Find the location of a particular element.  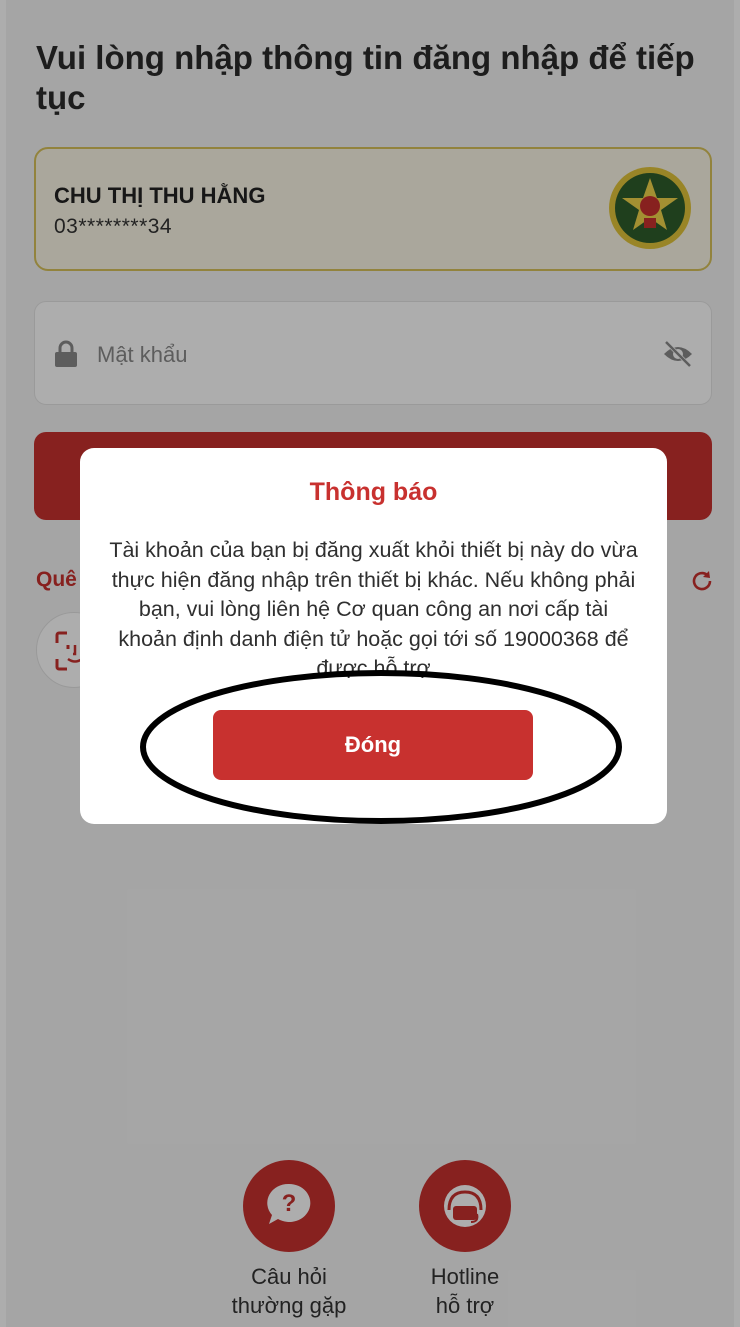

dialog-title: Thông báo is located at coordinates (373, 492).